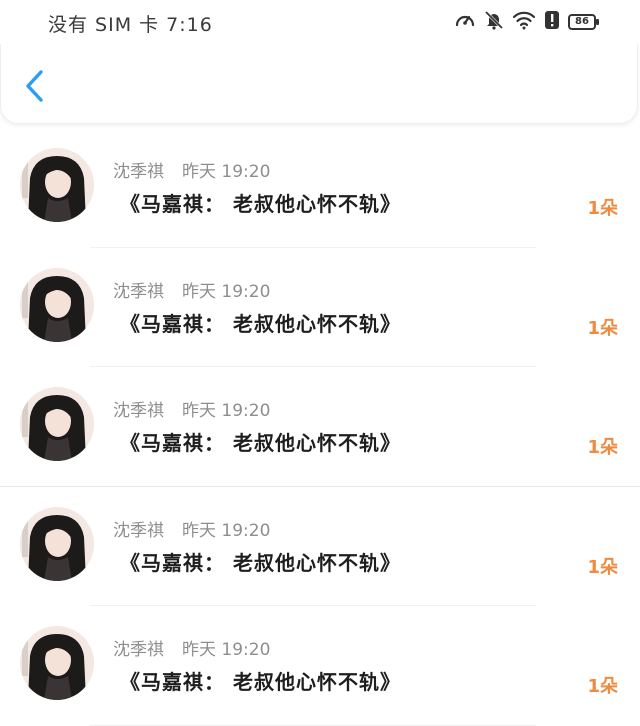 The width and height of the screenshot is (640, 726). I want to click on wifi-icon, so click(524, 22).